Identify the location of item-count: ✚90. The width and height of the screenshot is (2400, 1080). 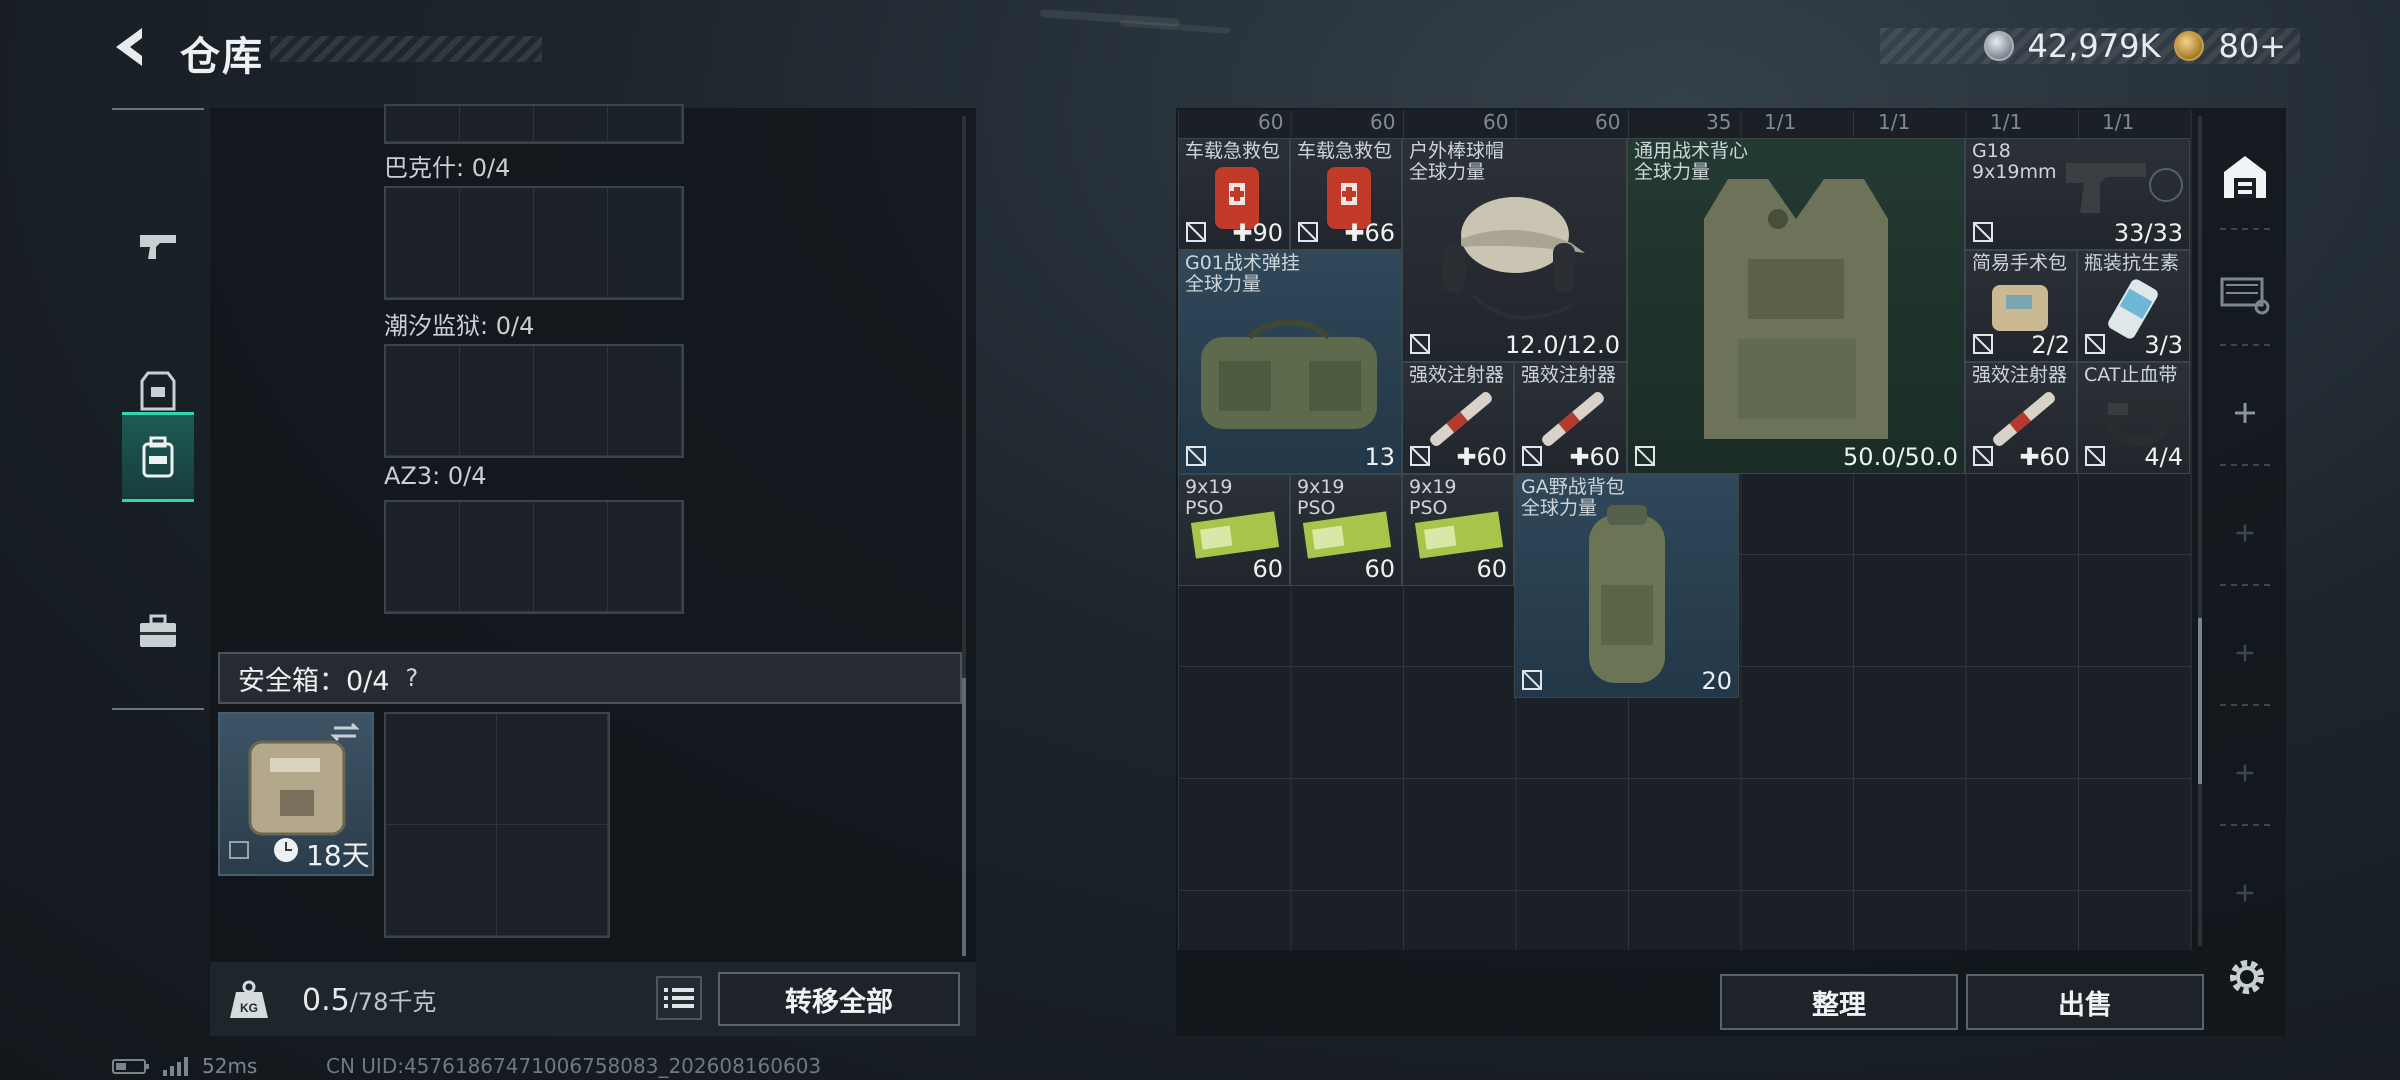
(1257, 233).